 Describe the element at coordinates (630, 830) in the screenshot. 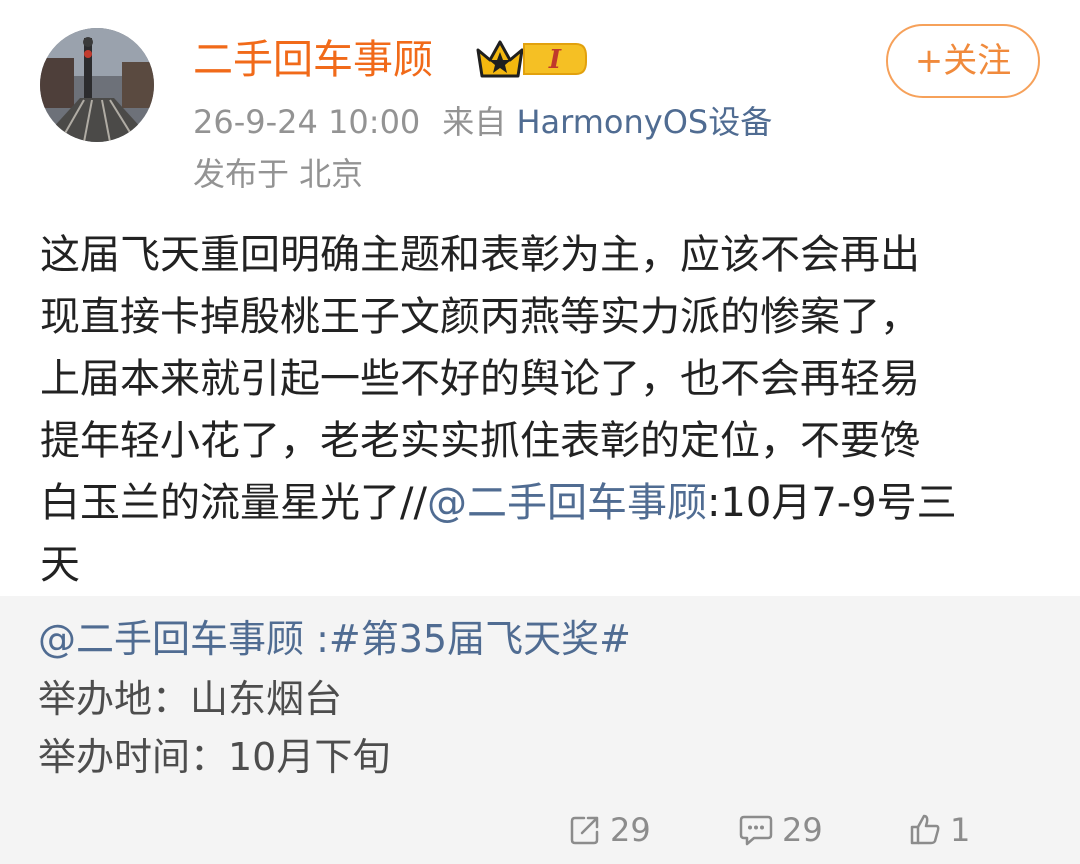

I see `repost-count: 29` at that location.